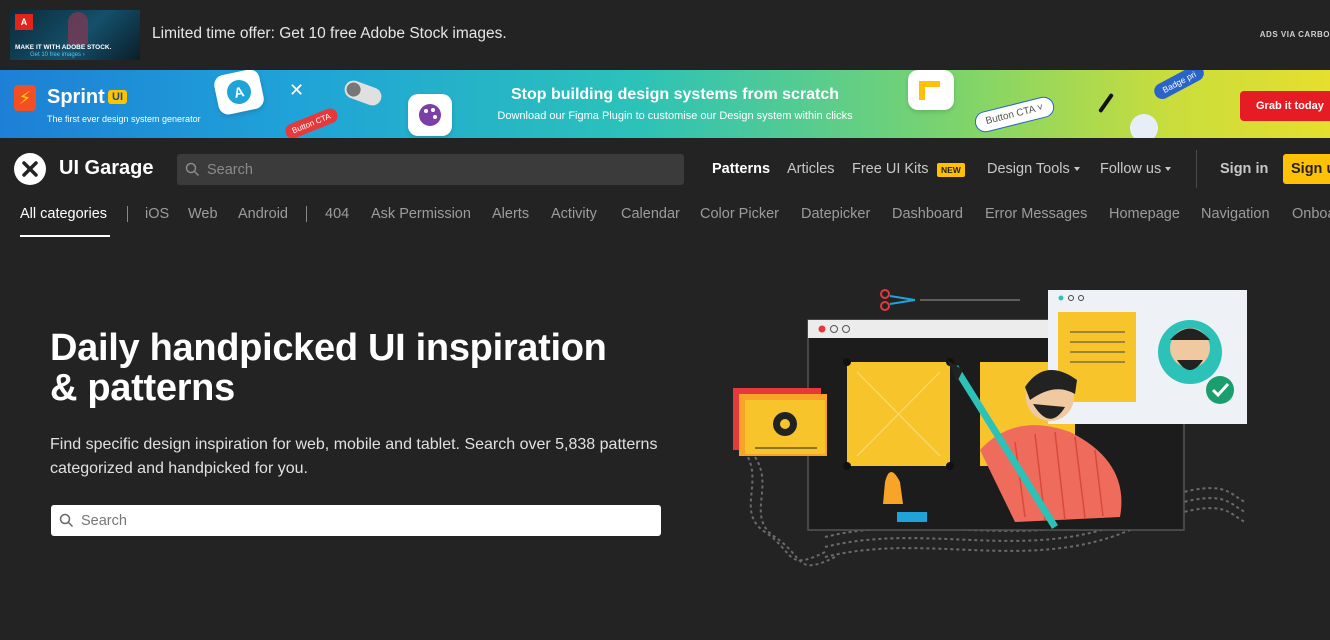 Image resolution: width=1330 pixels, height=640 pixels. What do you see at coordinates (890, 169) in the screenshot?
I see `nav-link-free-ui-kits: Free UI Kits` at bounding box center [890, 169].